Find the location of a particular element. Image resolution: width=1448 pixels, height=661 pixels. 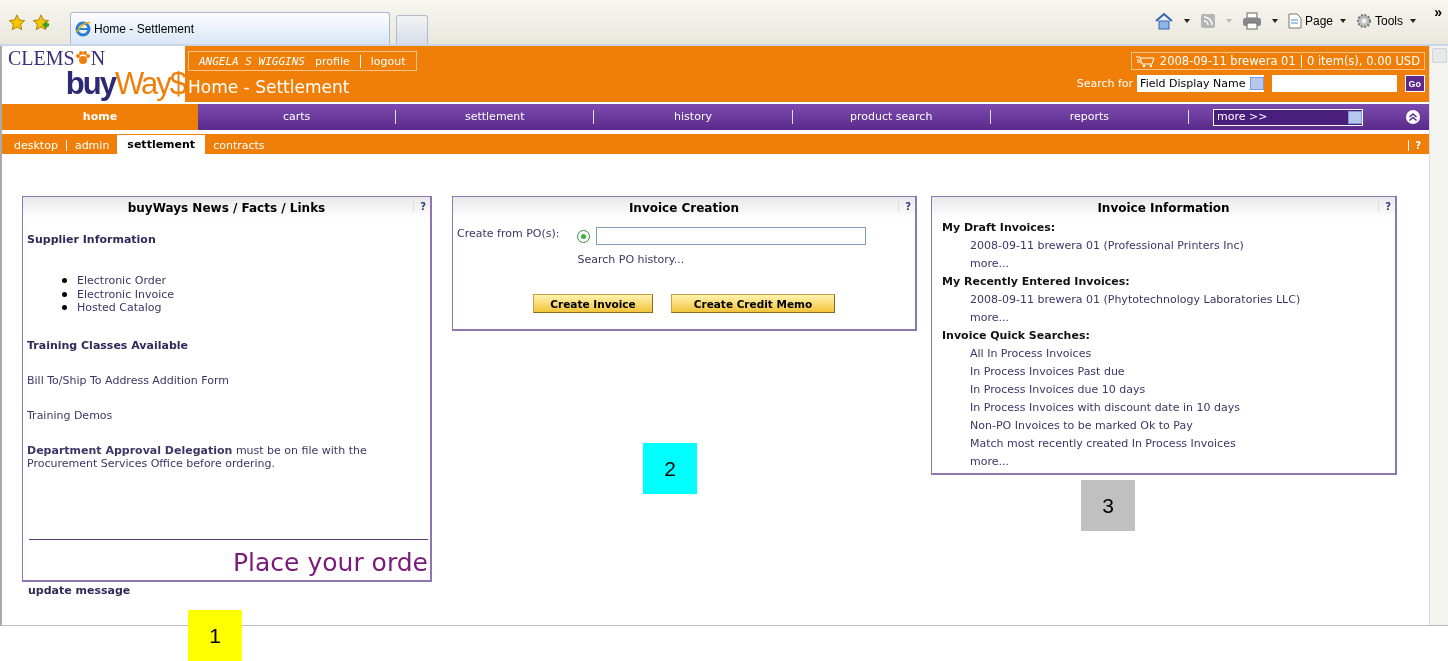

new-tab-button is located at coordinates (412, 29).